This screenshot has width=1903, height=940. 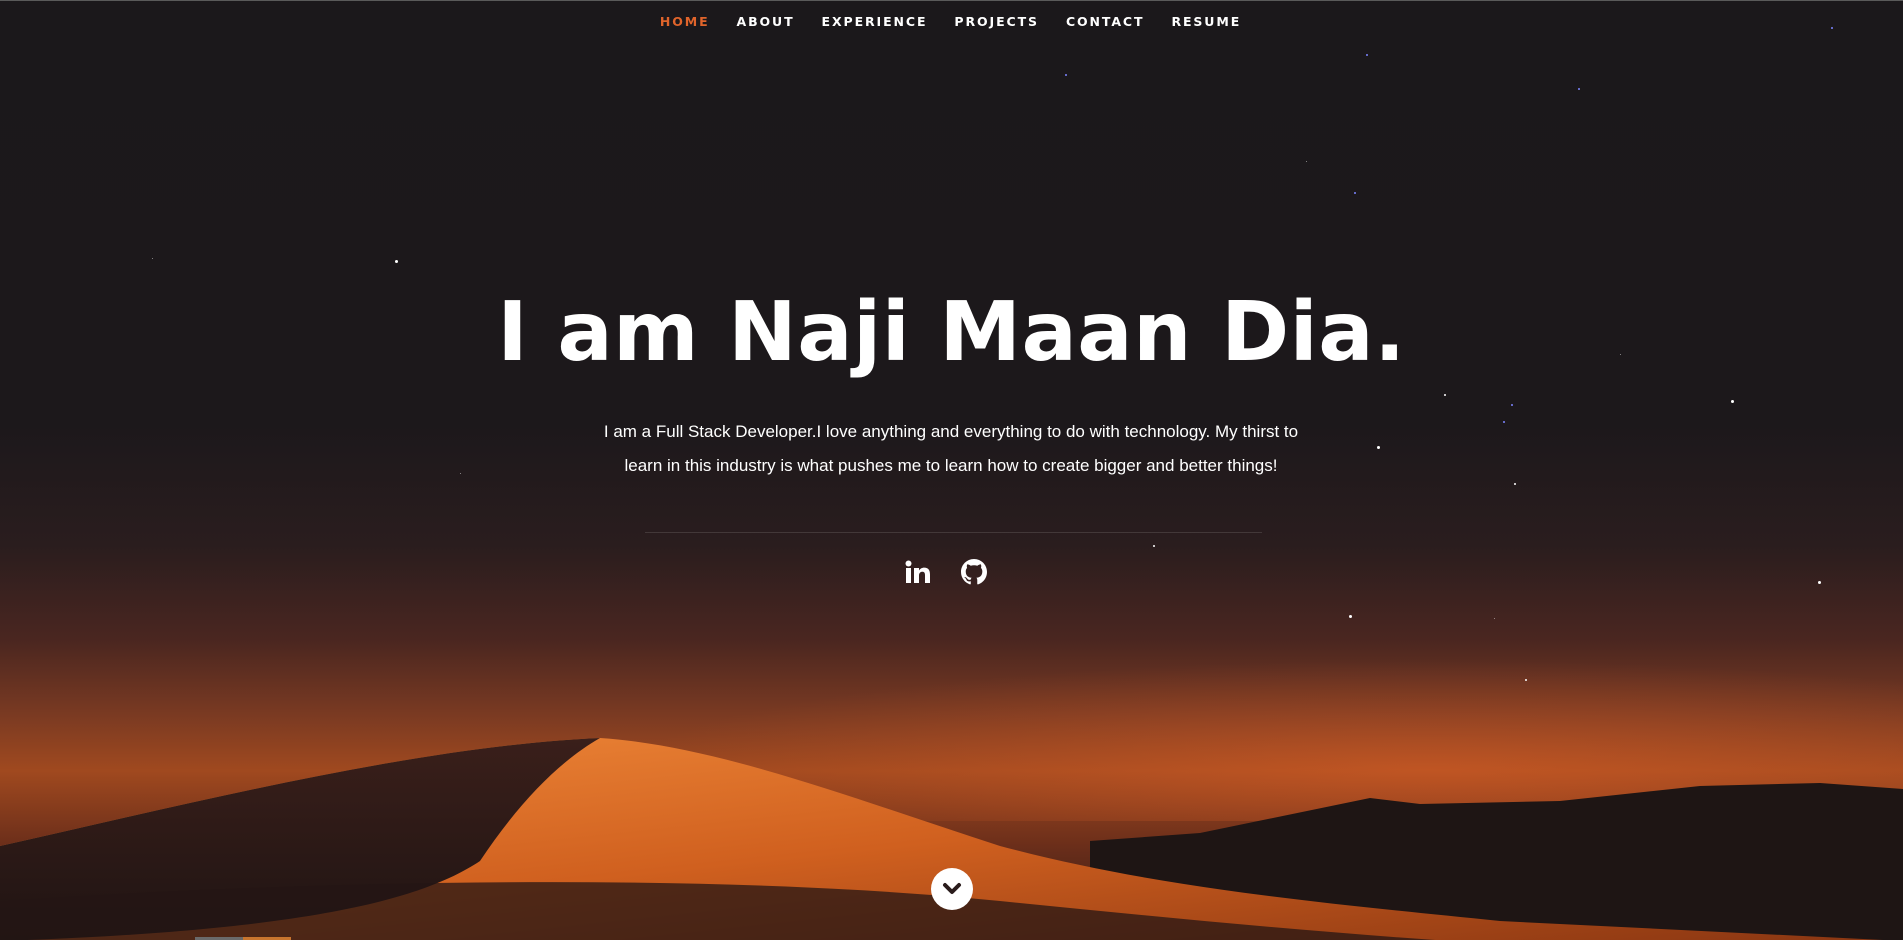 I want to click on divider, so click(x=953, y=532).